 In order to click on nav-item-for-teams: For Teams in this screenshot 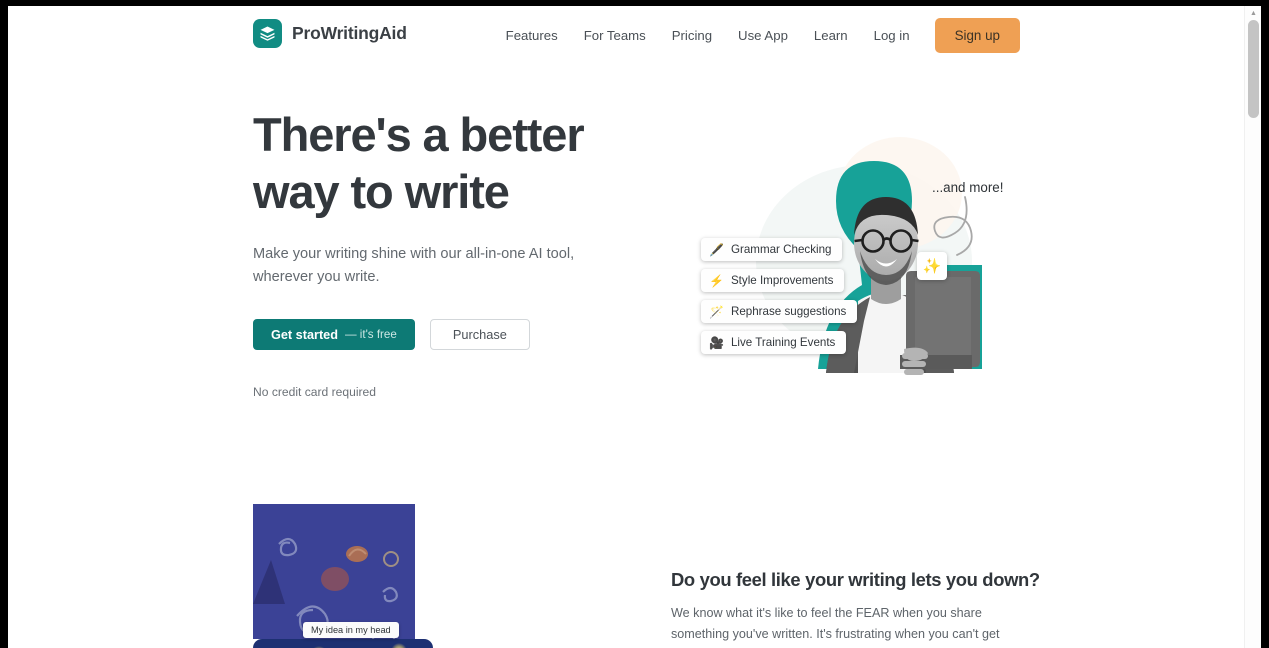, I will do `click(615, 35)`.